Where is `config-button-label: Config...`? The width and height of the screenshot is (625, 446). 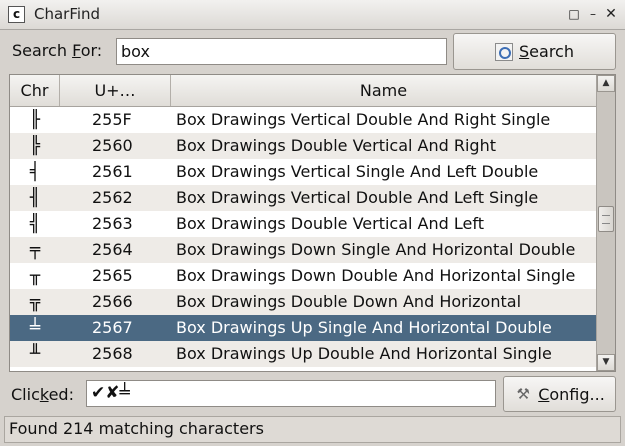 config-button-label: Config... is located at coordinates (571, 394).